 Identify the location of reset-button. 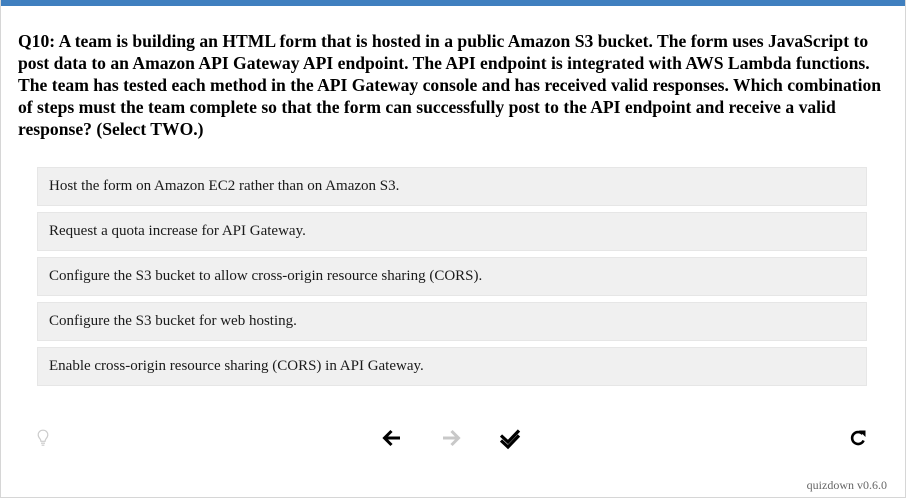
(858, 438).